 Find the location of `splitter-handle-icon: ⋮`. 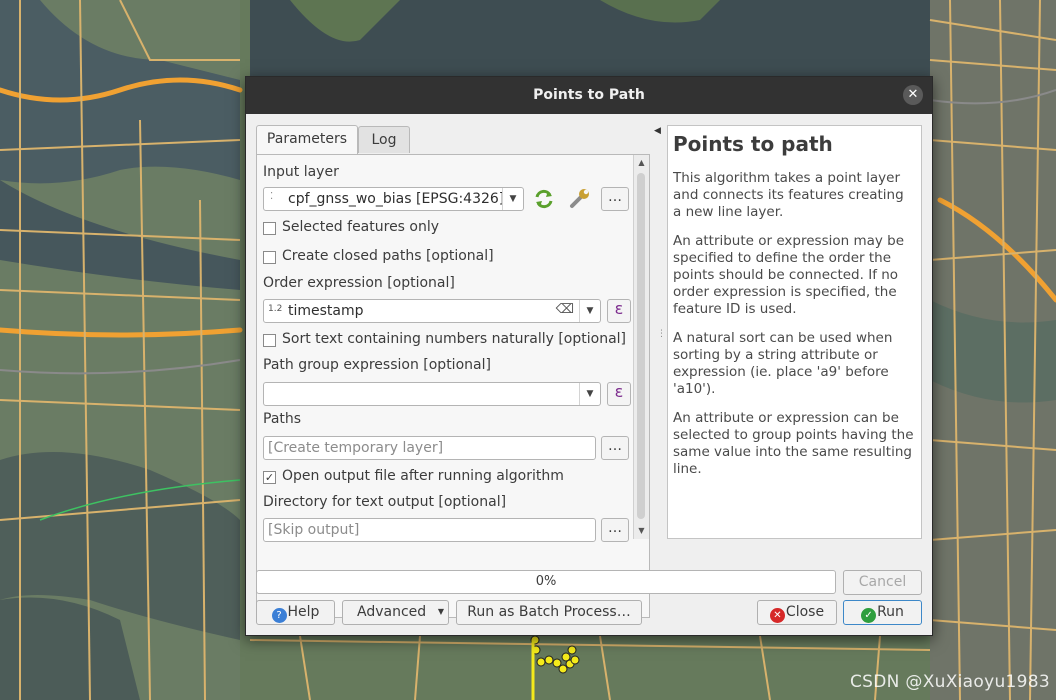

splitter-handle-icon: ⋮ is located at coordinates (661, 334).